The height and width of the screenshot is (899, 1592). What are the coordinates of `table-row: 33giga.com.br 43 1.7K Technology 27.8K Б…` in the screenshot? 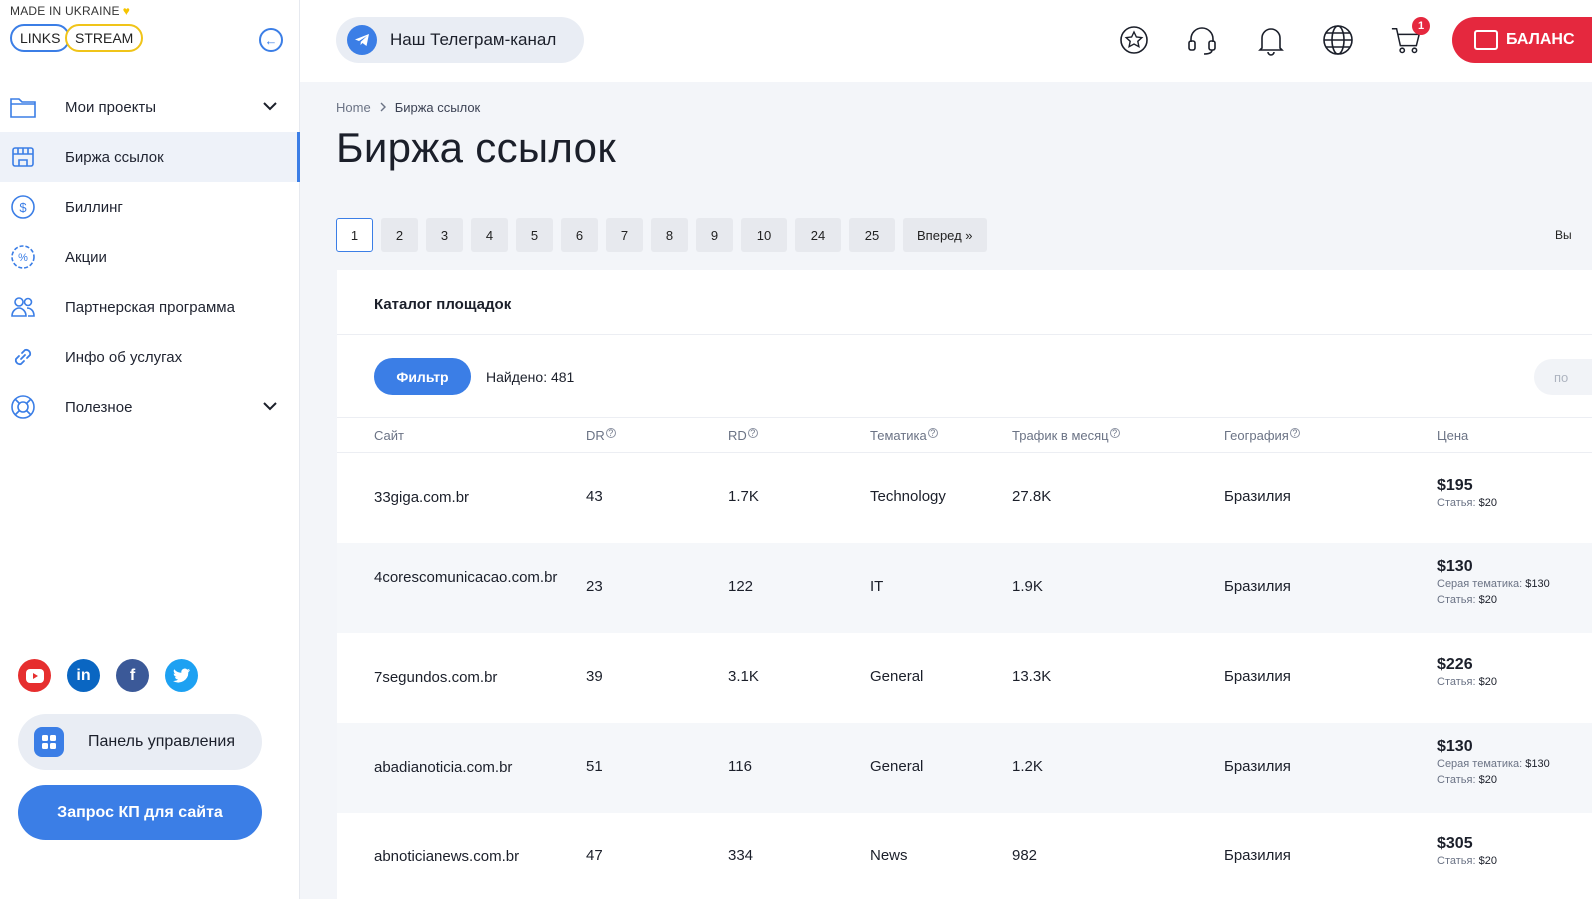 It's located at (964, 498).